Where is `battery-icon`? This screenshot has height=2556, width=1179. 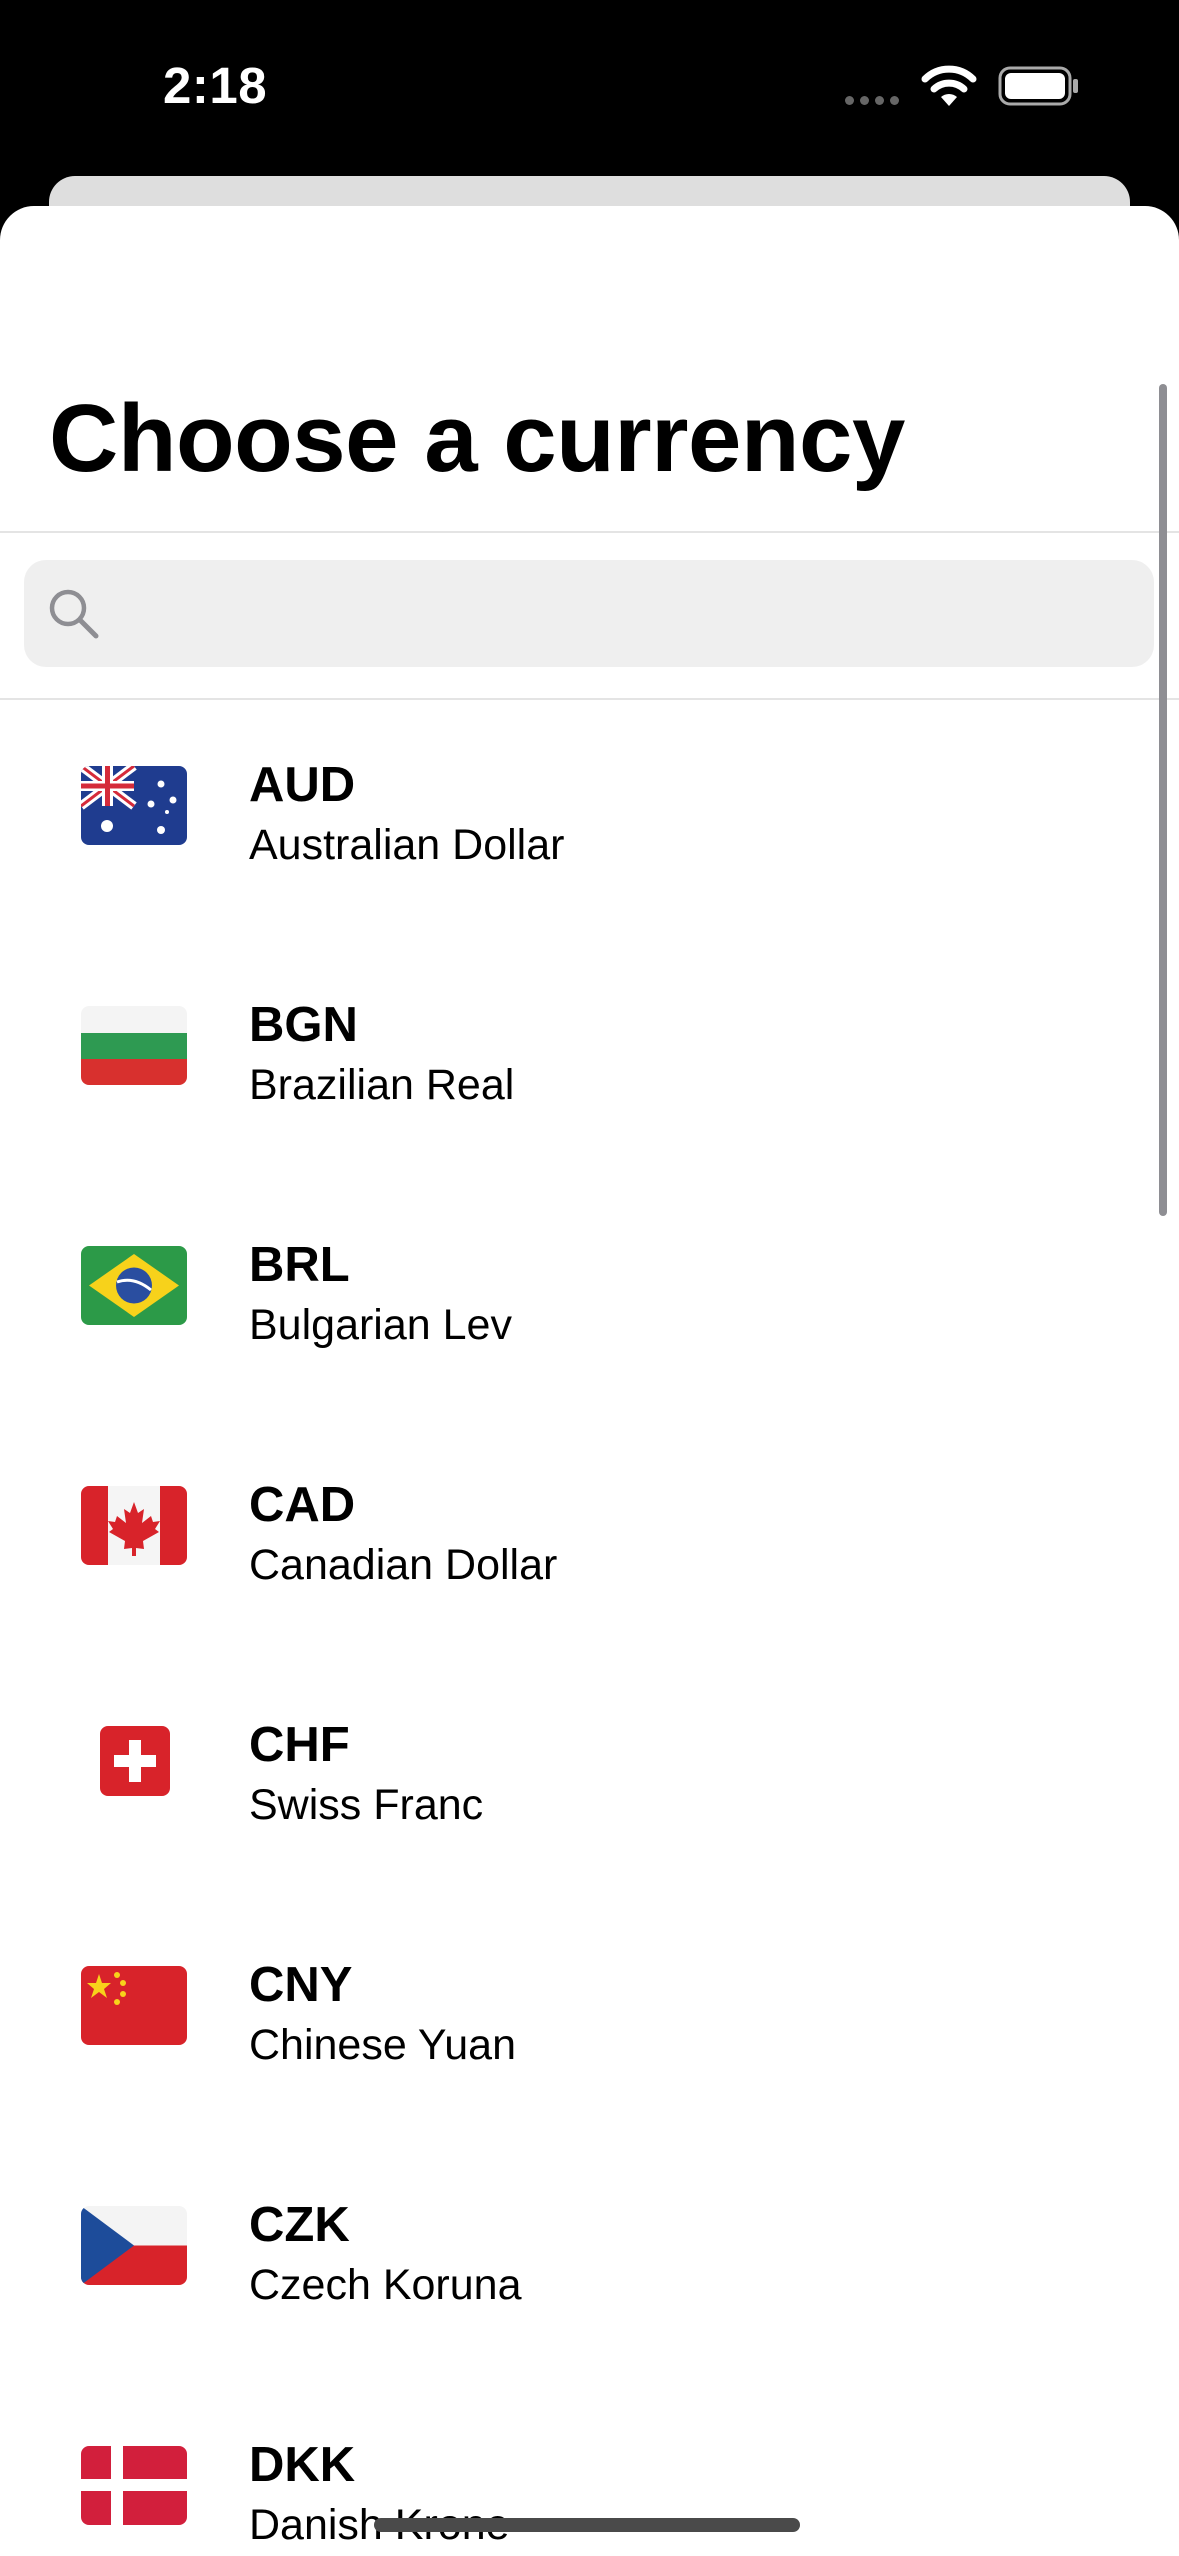
battery-icon is located at coordinates (1038, 86).